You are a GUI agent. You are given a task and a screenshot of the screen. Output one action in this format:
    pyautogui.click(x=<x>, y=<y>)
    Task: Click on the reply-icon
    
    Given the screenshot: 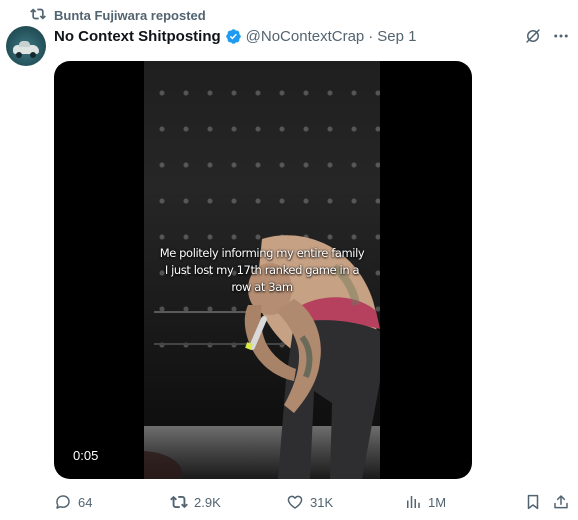 What is the action you would take?
    pyautogui.click(x=63, y=502)
    